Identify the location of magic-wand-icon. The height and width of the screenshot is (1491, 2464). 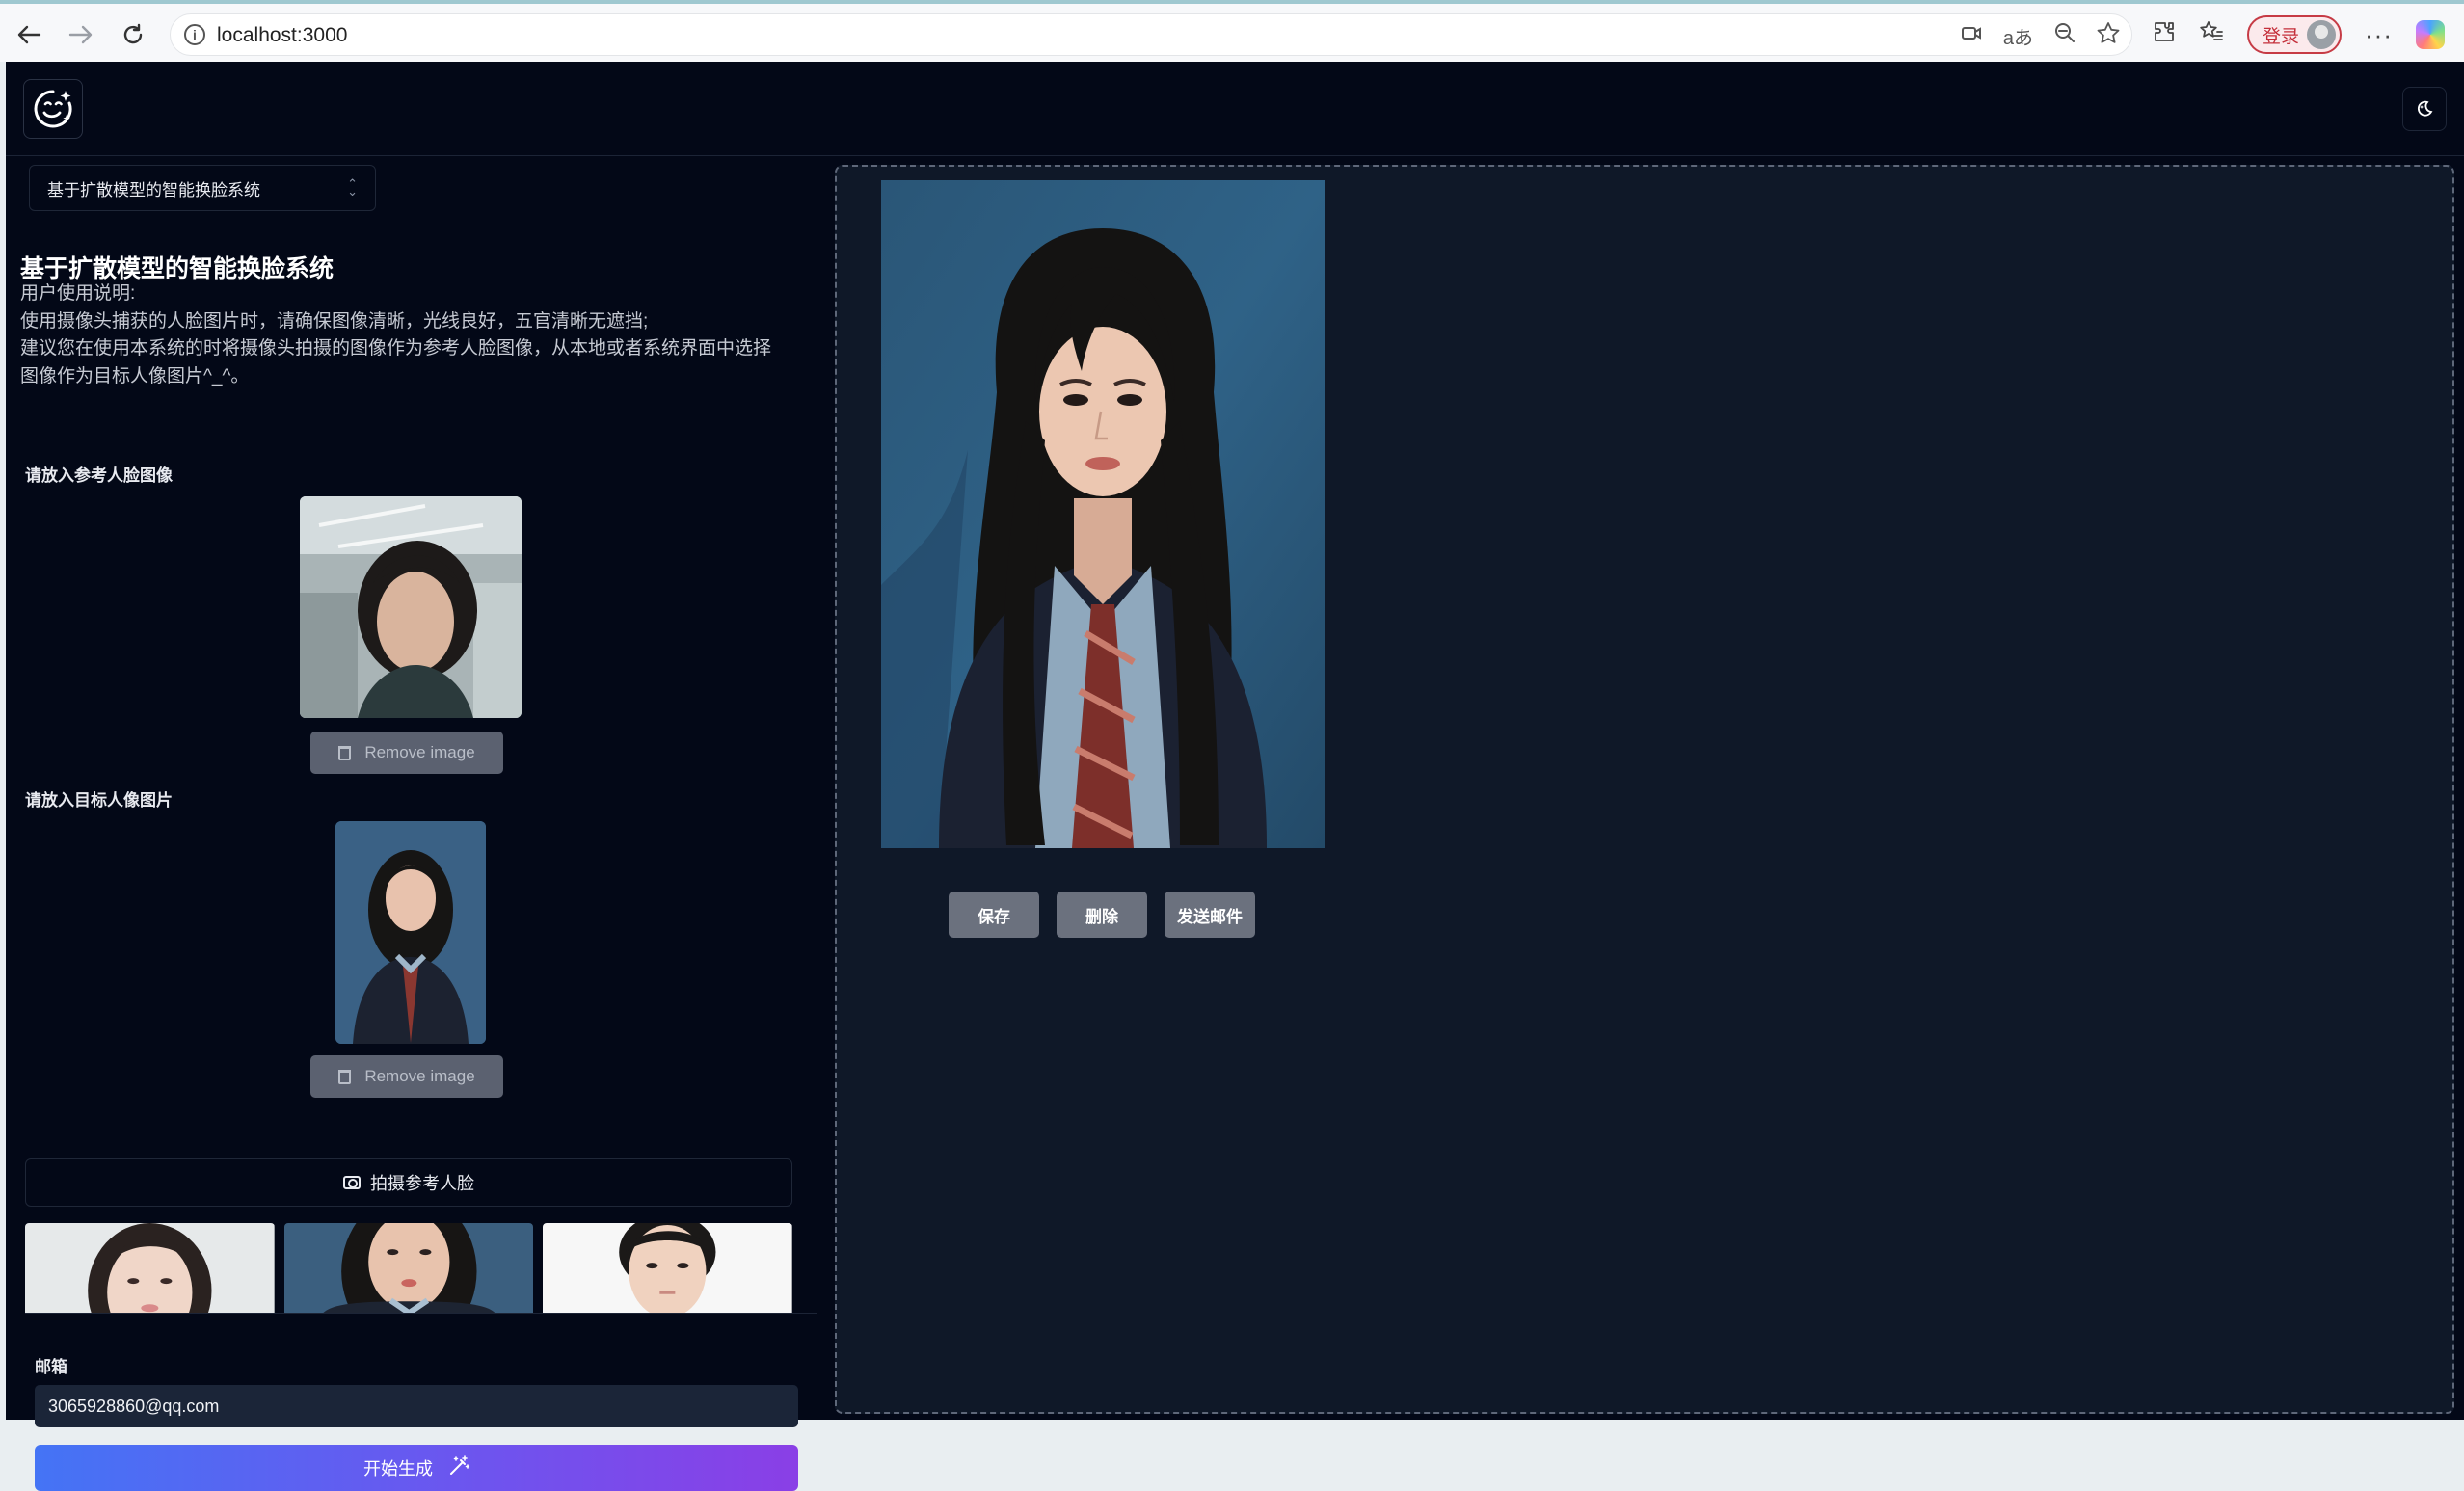
(459, 1468).